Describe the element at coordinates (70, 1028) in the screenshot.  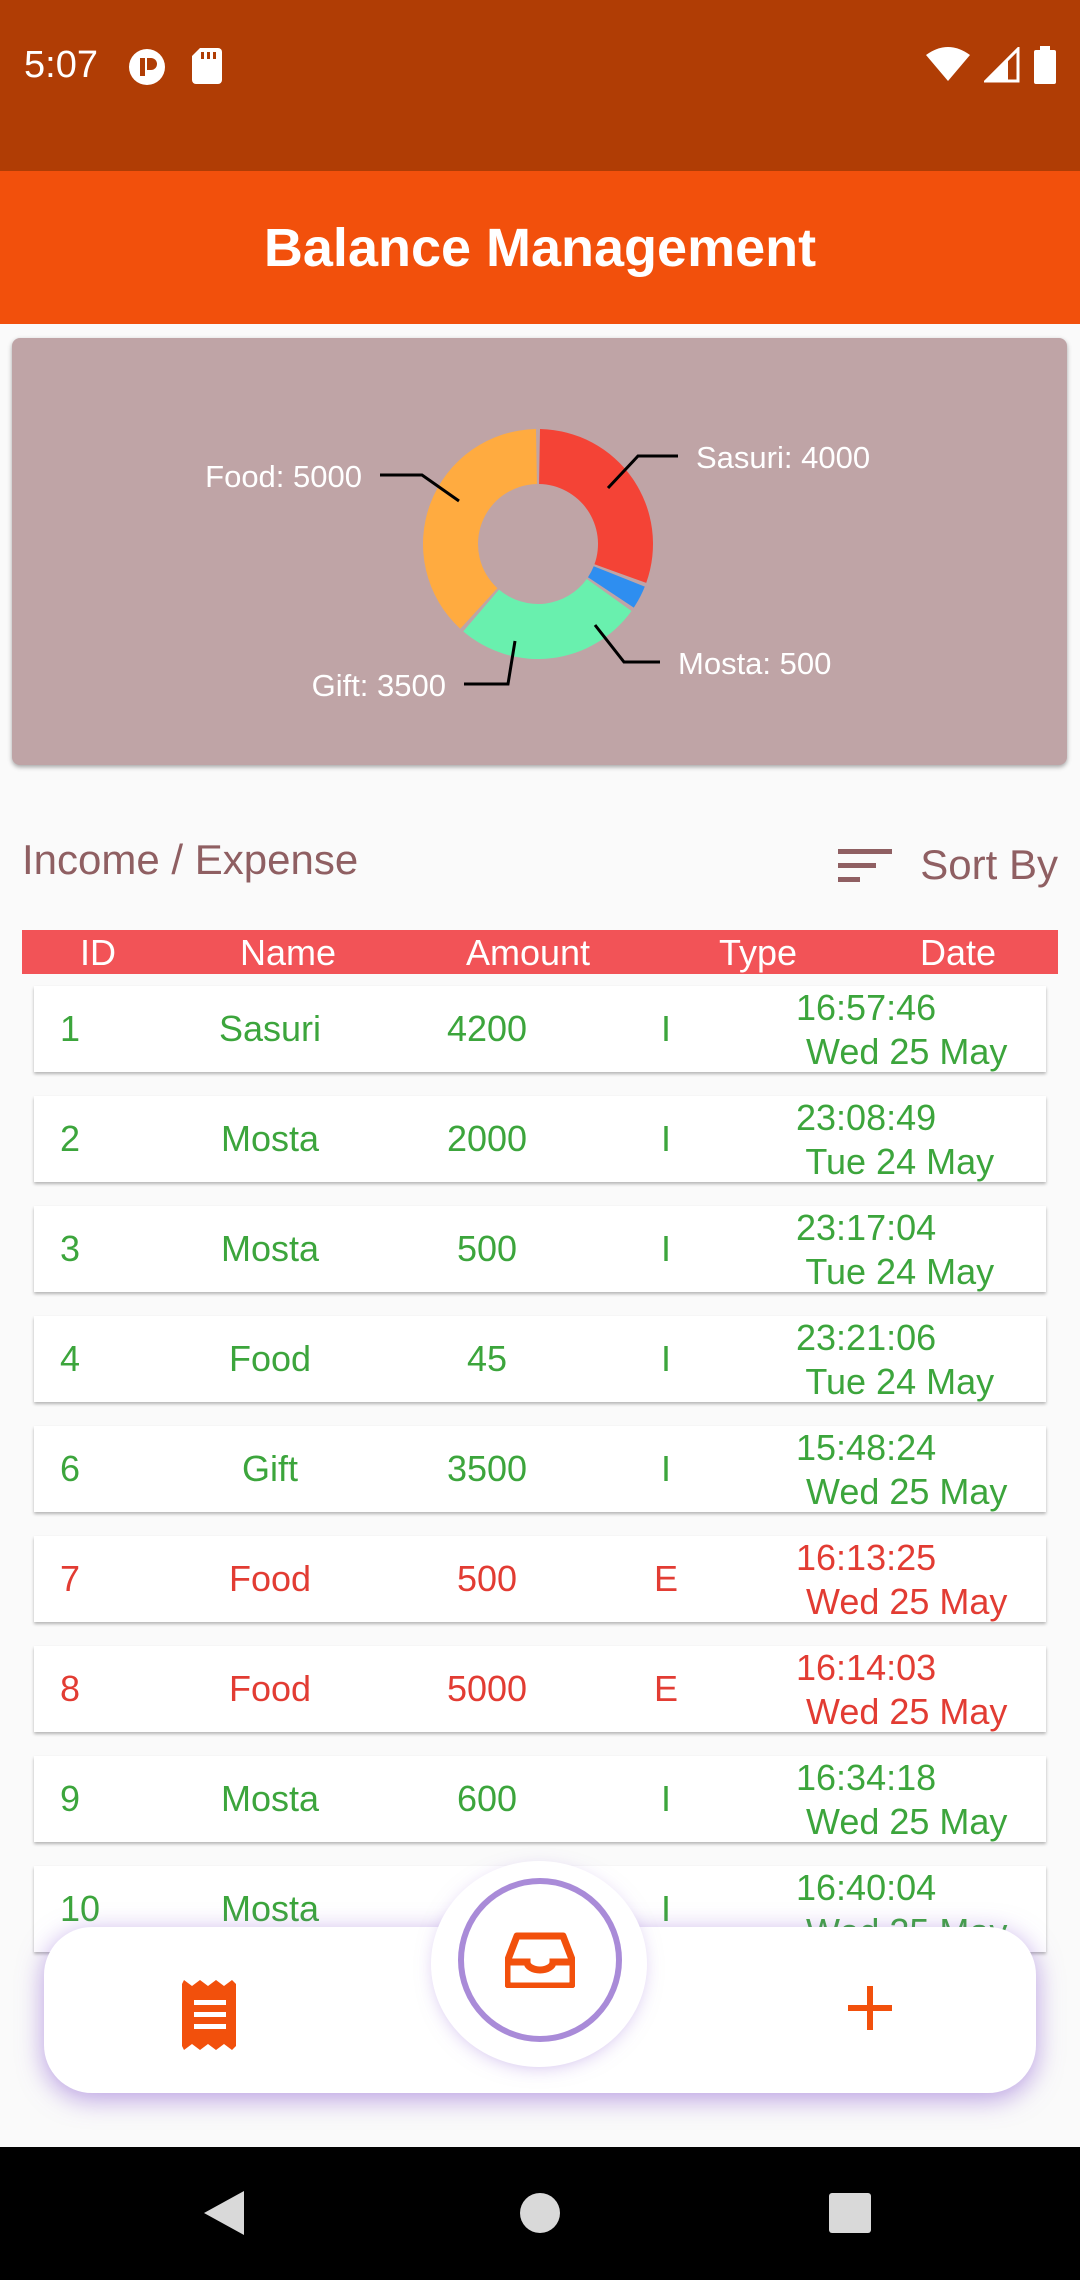
I see `row-id: 1` at that location.